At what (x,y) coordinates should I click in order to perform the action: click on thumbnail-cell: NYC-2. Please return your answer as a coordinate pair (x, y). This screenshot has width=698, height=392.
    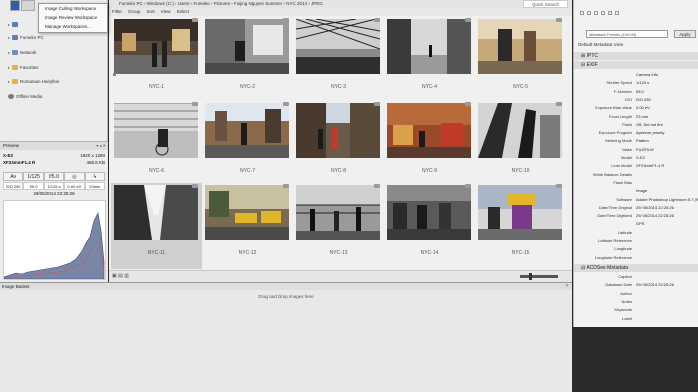
    Looking at the image, I should click on (247, 60).